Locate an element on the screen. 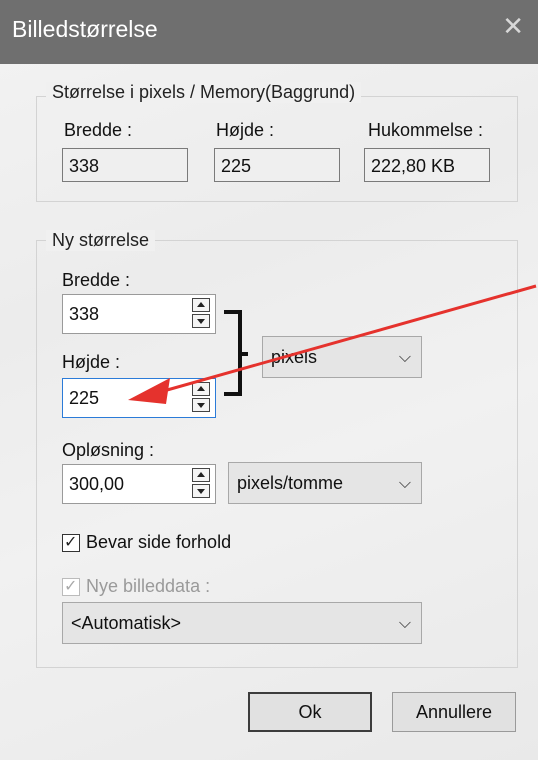 The image size is (538, 760). memory-field: 222,80 KB is located at coordinates (427, 165).